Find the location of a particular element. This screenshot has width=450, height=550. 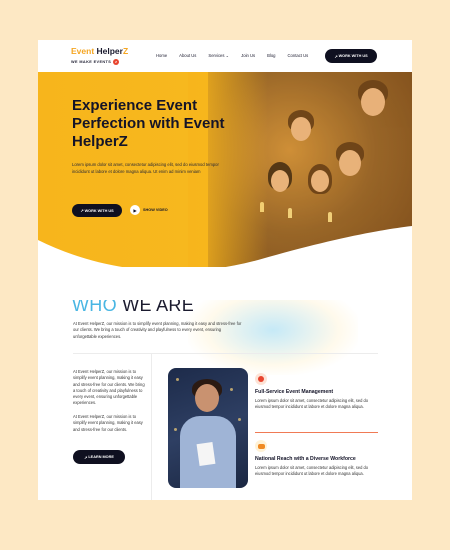

header-work-with-us-button: ↗ WORK WITH US is located at coordinates (351, 56).